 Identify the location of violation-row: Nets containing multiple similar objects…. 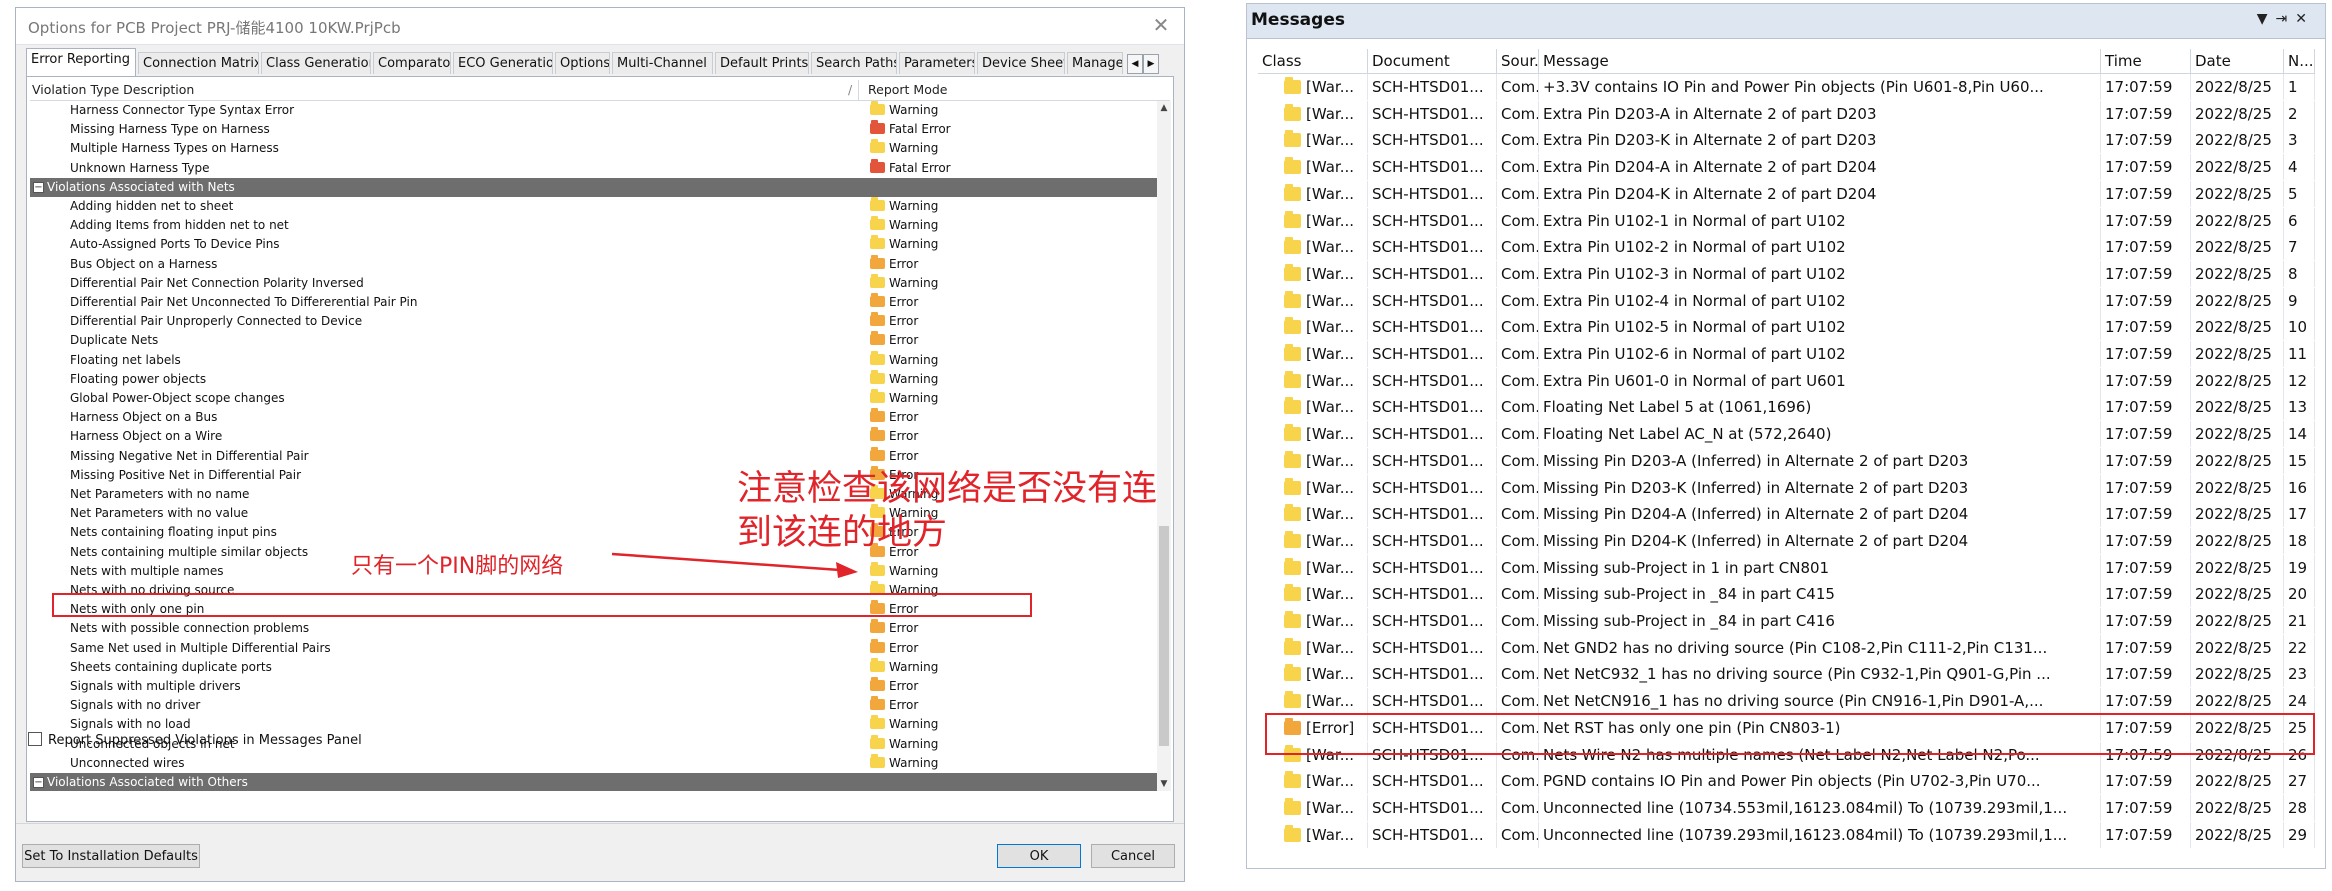
(594, 552).